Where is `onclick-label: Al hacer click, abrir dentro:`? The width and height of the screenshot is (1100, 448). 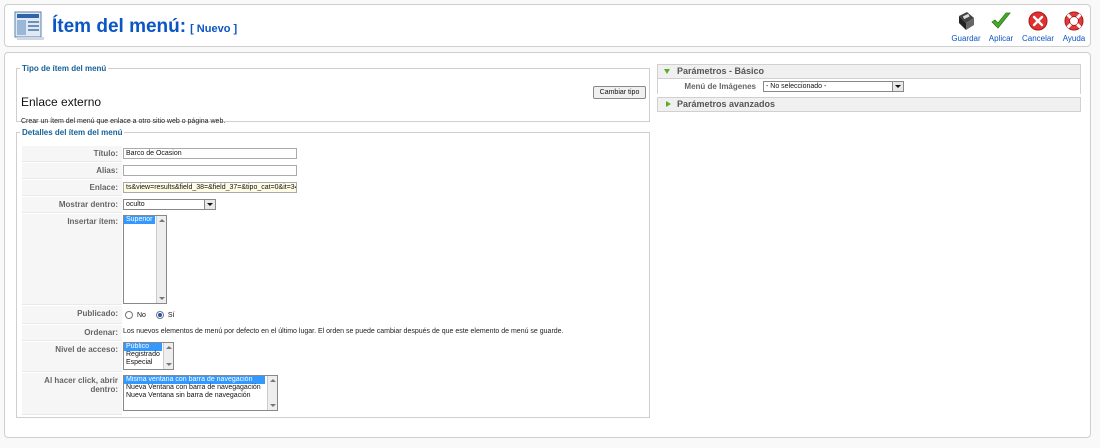 onclick-label: Al hacer click, abrir dentro: is located at coordinates (72, 394).